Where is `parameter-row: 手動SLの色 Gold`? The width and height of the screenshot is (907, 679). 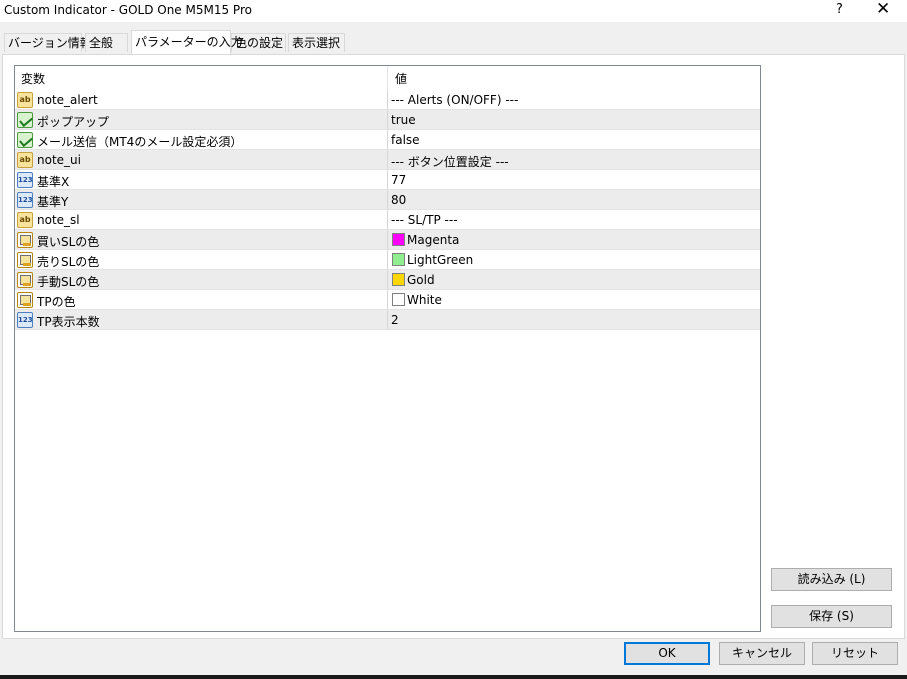 parameter-row: 手動SLの色 Gold is located at coordinates (387, 280).